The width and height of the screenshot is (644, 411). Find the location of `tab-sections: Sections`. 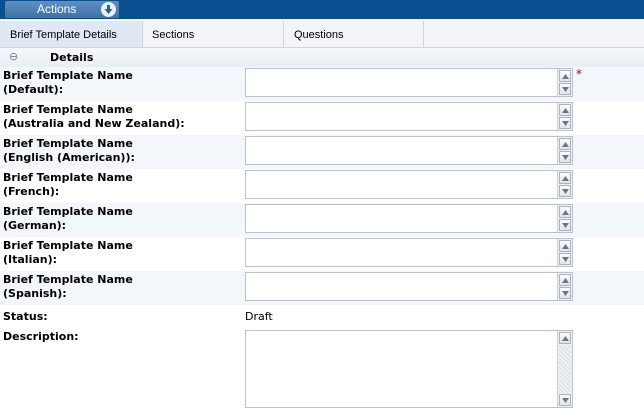

tab-sections: Sections is located at coordinates (213, 34).